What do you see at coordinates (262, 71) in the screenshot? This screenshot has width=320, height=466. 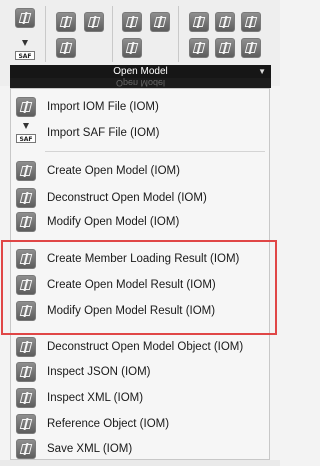 I see `arrow-down-icon: ▼` at bounding box center [262, 71].